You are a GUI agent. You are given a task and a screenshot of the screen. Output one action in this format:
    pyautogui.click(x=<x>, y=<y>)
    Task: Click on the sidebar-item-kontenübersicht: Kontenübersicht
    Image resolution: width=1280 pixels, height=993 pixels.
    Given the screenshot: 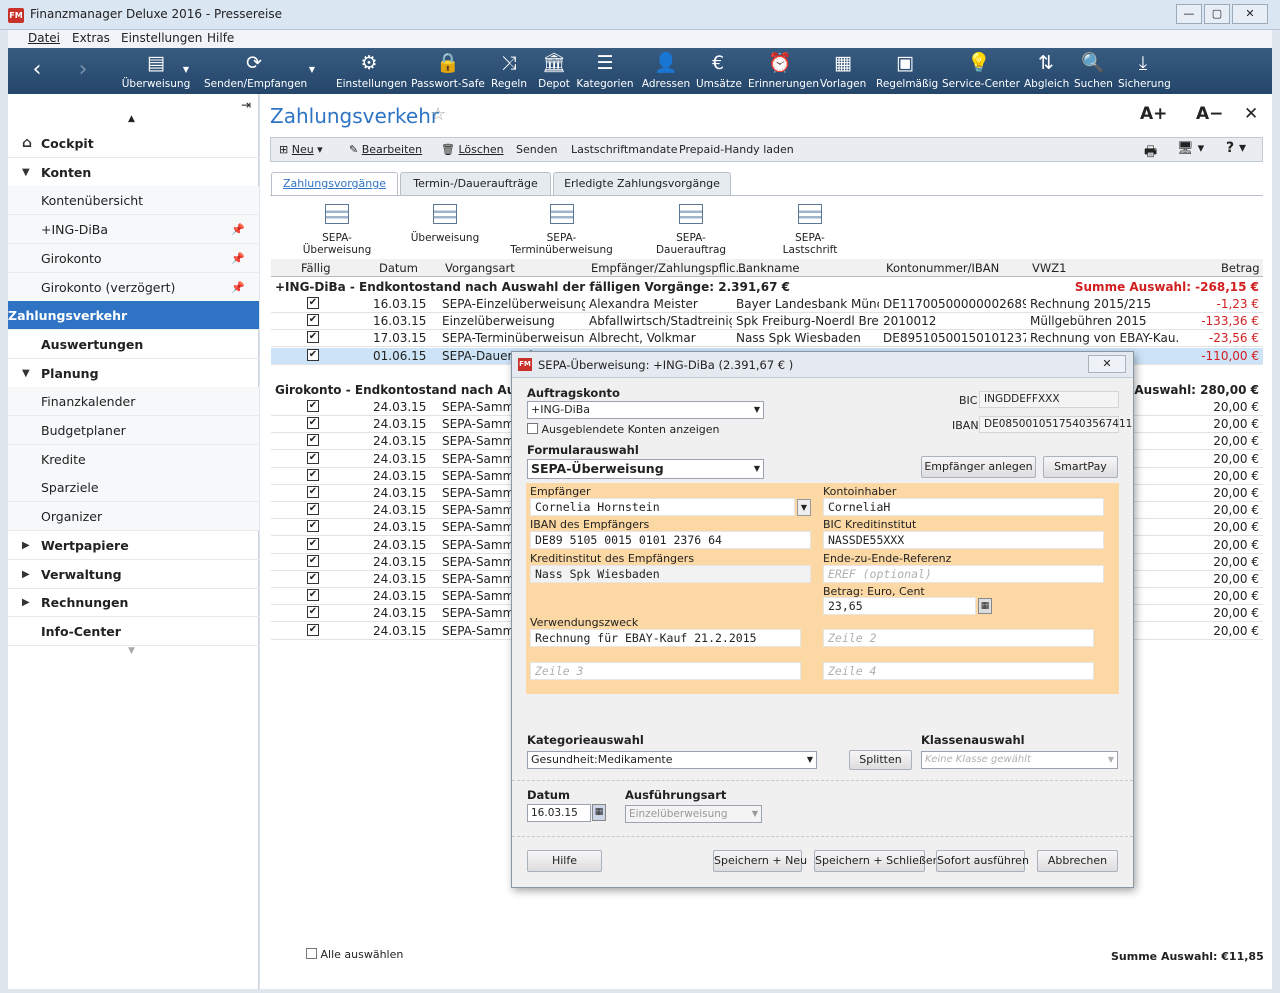 What is the action you would take?
    pyautogui.click(x=133, y=201)
    